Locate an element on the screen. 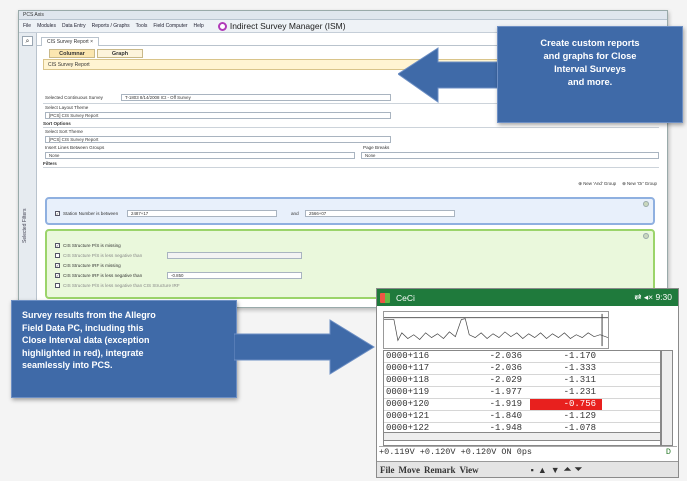 Image resolution: width=687 pixels, height=481 pixels. windows-start-icon is located at coordinates (385, 297).